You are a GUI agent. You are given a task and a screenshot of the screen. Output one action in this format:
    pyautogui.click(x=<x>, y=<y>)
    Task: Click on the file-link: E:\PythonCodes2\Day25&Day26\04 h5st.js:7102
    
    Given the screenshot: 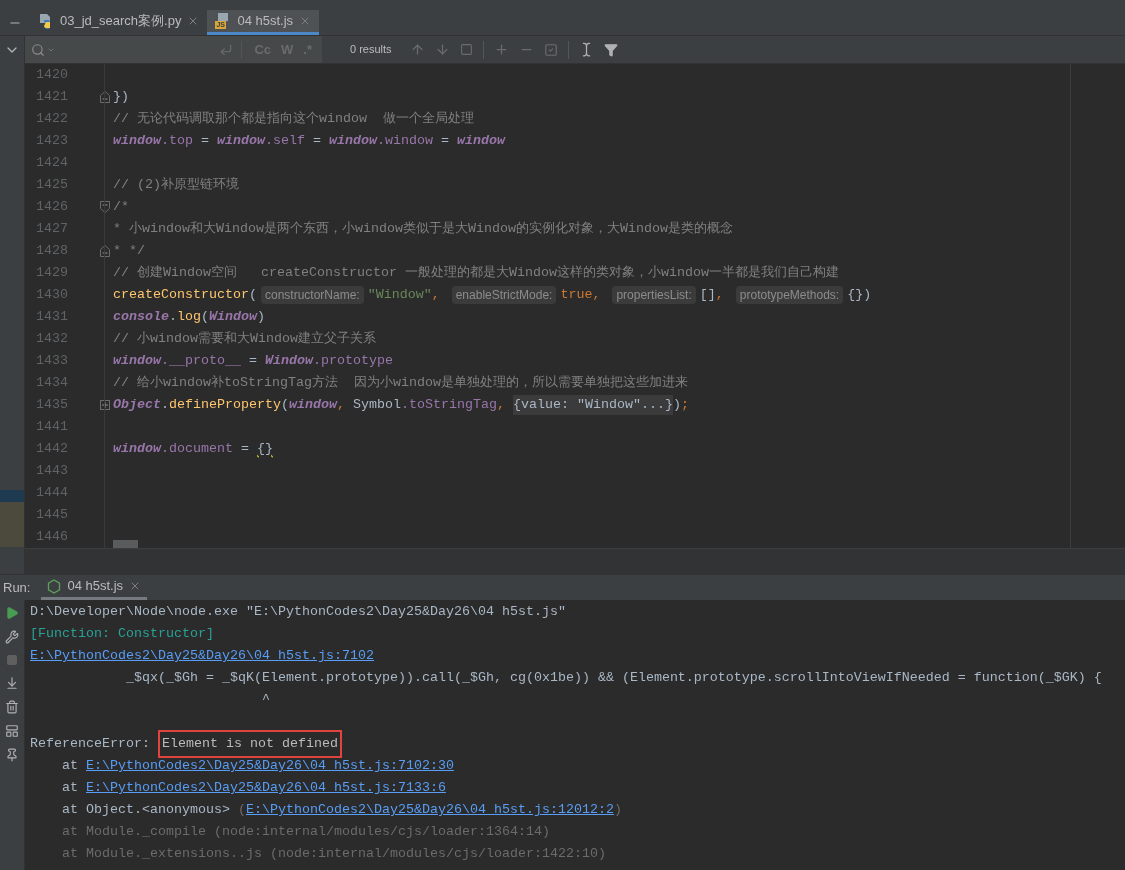 What is the action you would take?
    pyautogui.click(x=202, y=656)
    